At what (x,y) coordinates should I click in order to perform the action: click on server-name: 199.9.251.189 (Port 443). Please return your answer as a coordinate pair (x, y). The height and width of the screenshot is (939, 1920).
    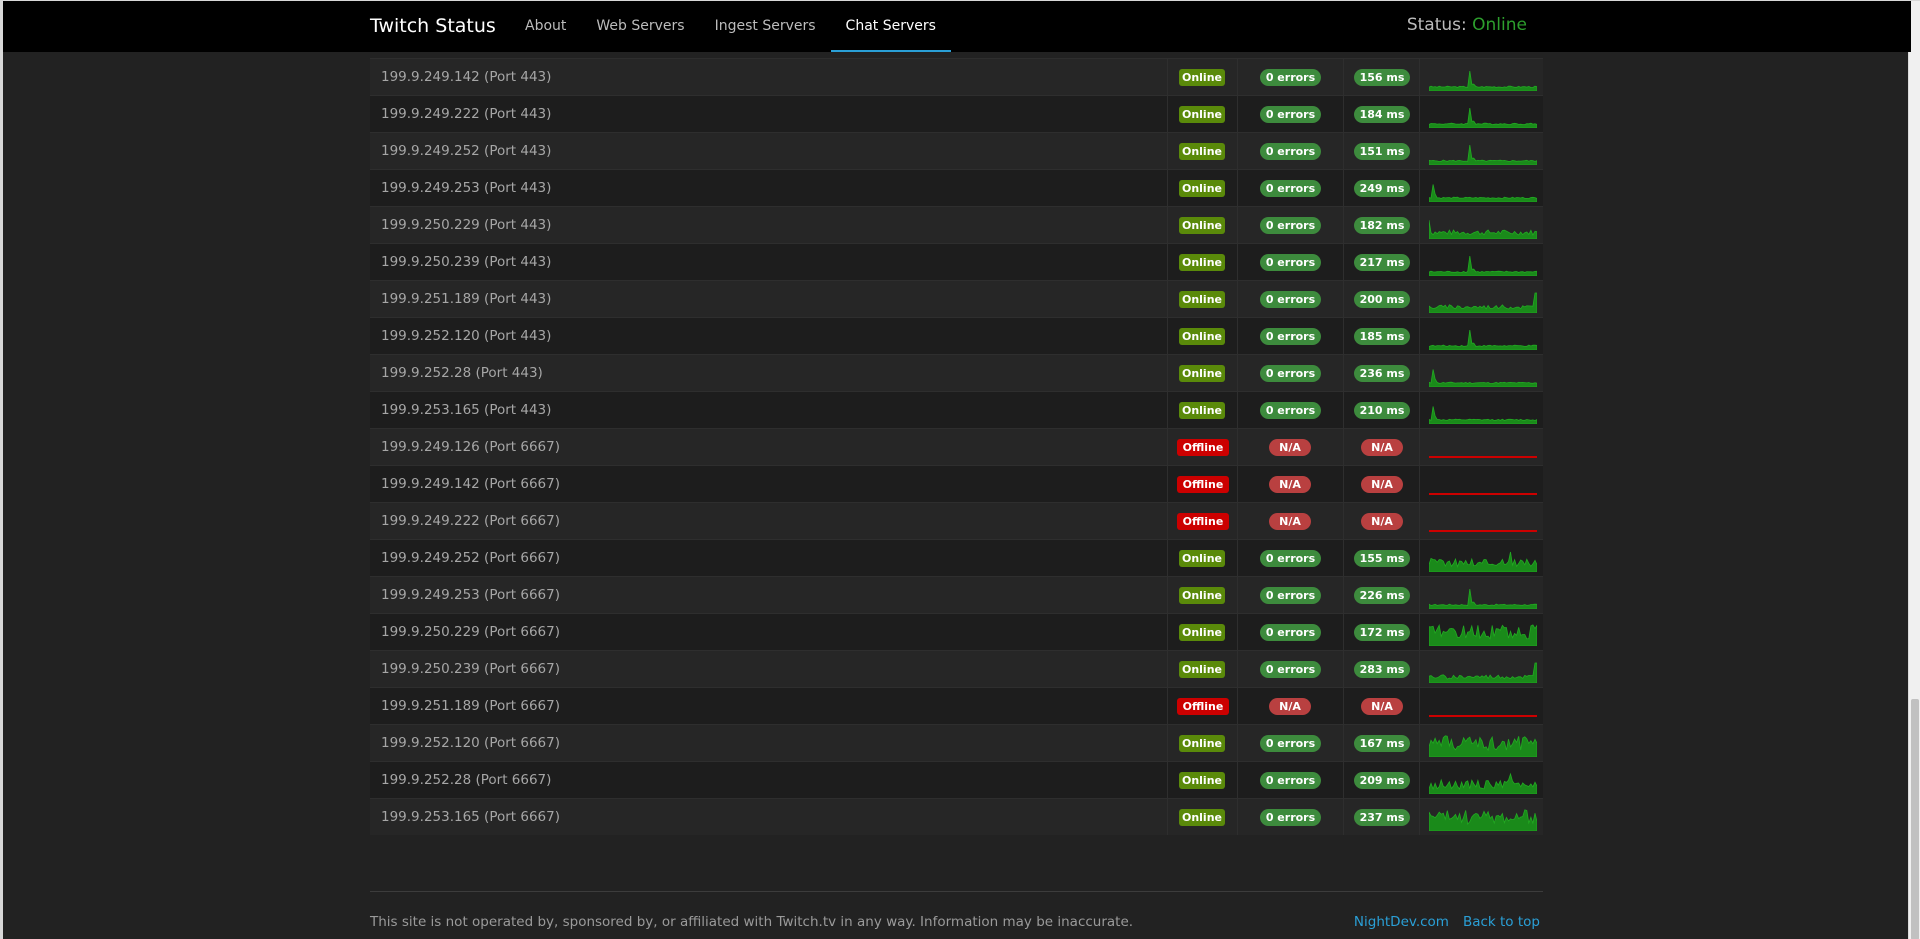
    Looking at the image, I should click on (466, 299).